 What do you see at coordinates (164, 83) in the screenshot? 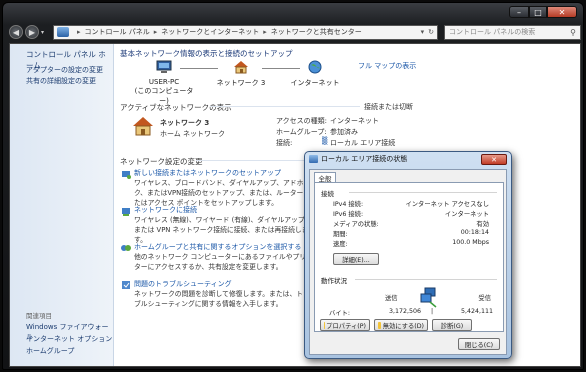
I see `map-node-computer: USER-PC (このコンピューター)` at bounding box center [164, 83].